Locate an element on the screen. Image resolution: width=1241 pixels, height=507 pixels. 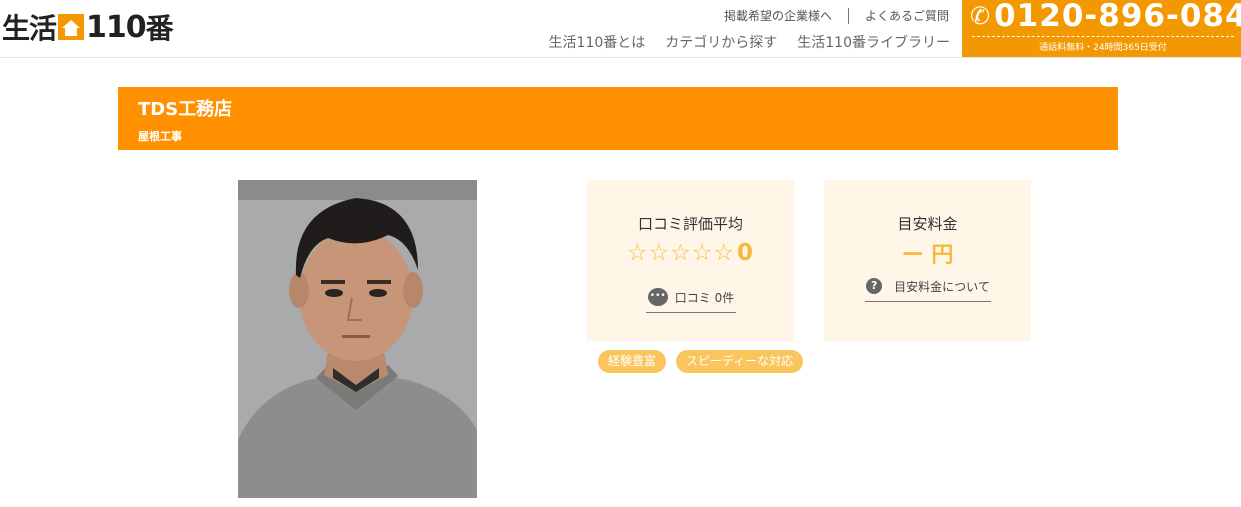
main-nav: 生活110番とは カテゴリから探す 生活110番ライブラリー is located at coordinates (739, 42).